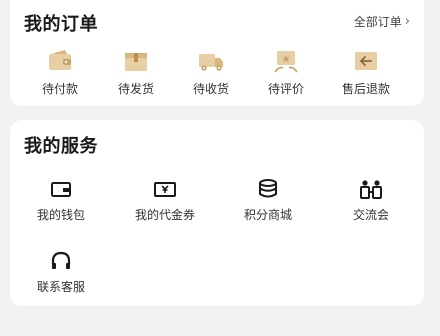 The height and width of the screenshot is (336, 440). Describe the element at coordinates (61, 200) in the screenshot. I see `service-wallet: 我的钱包` at that location.